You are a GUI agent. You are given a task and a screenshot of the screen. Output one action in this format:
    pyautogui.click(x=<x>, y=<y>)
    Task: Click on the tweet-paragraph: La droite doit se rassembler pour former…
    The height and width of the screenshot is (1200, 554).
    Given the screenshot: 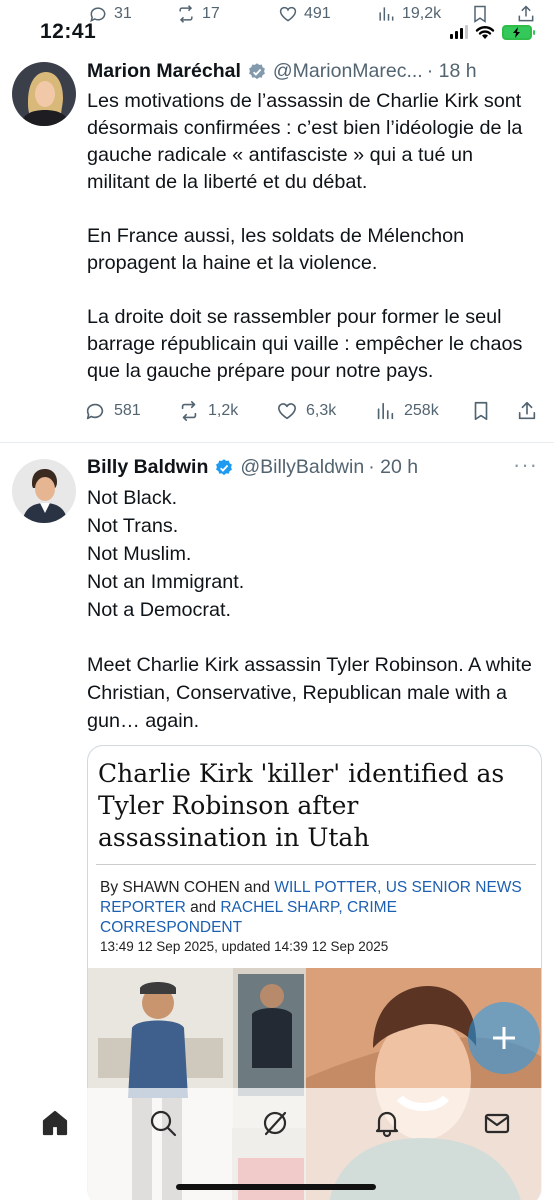 What is the action you would take?
    pyautogui.click(x=305, y=344)
    